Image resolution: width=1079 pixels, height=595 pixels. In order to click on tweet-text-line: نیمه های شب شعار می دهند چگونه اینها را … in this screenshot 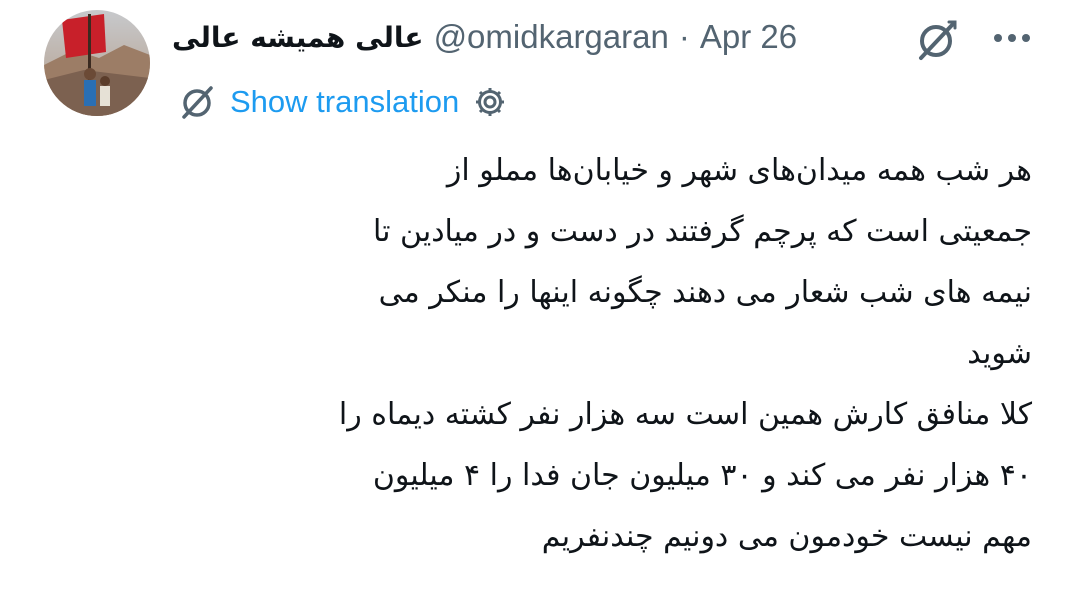, I will do `click(705, 292)`.